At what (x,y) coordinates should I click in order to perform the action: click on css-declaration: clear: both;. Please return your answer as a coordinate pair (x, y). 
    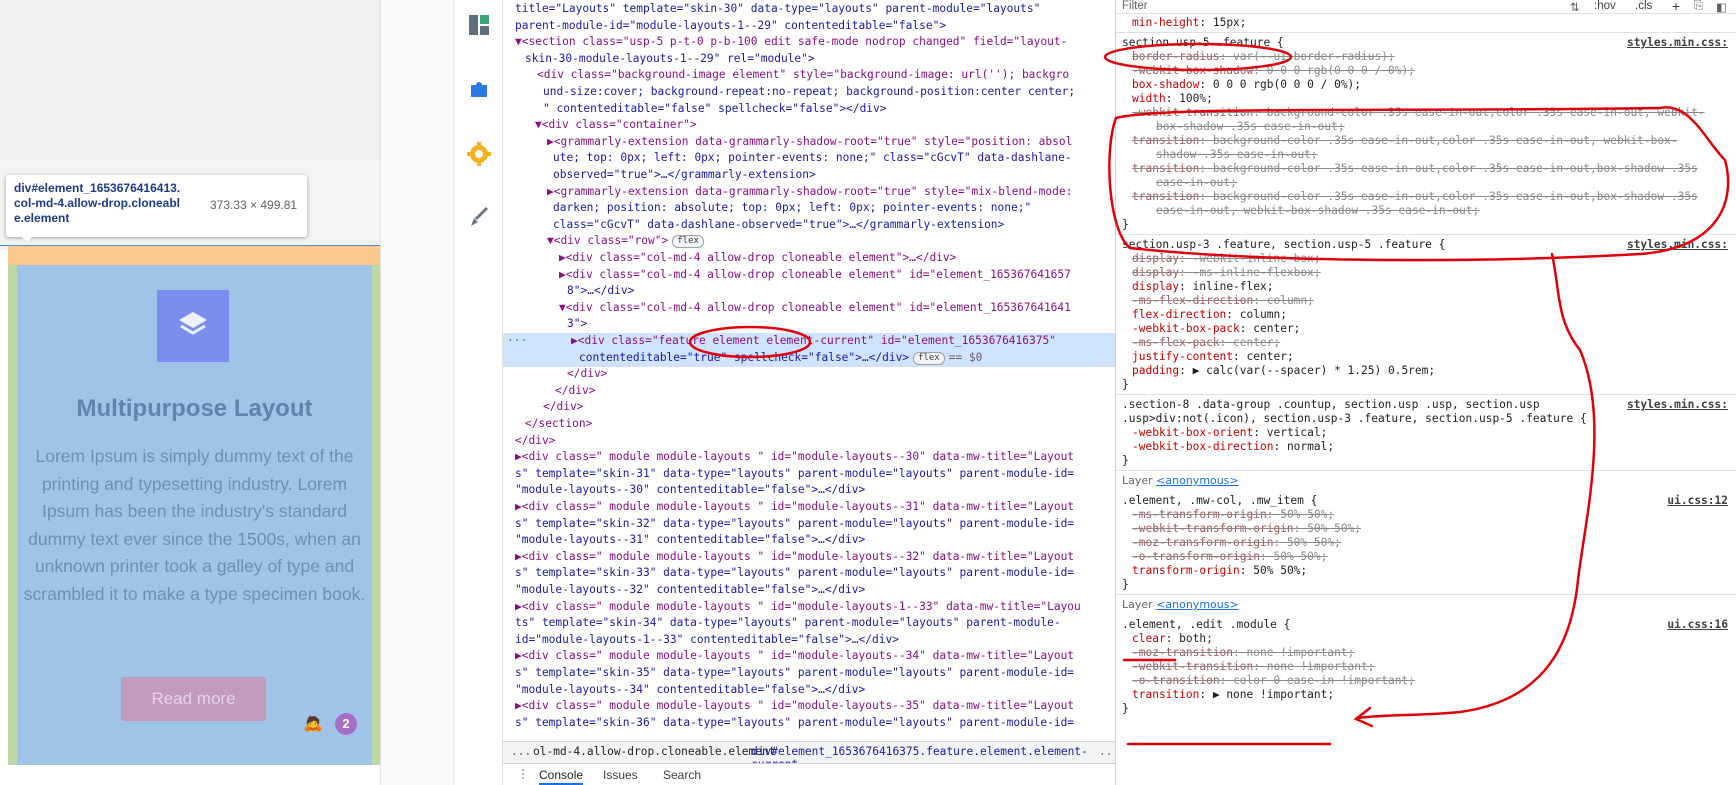
    Looking at the image, I should click on (1172, 639).